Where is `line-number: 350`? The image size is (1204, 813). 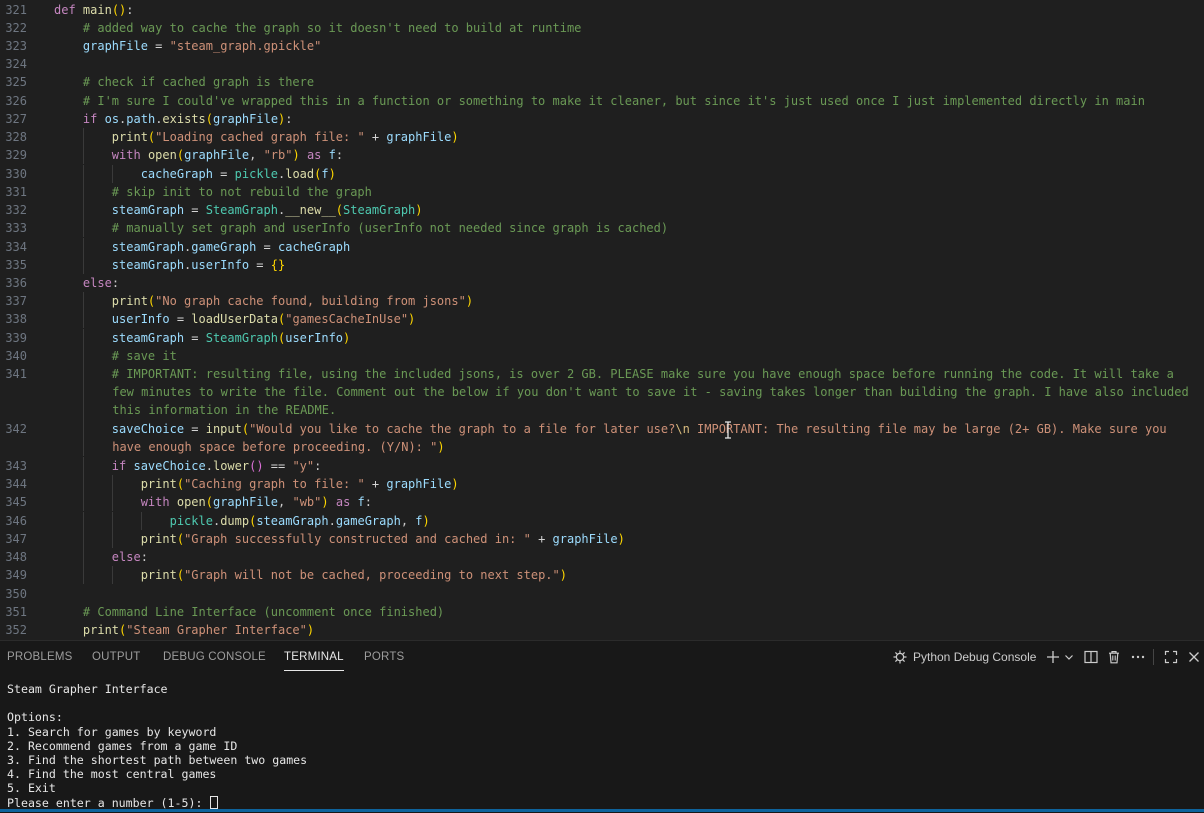 line-number: 350 is located at coordinates (16, 594).